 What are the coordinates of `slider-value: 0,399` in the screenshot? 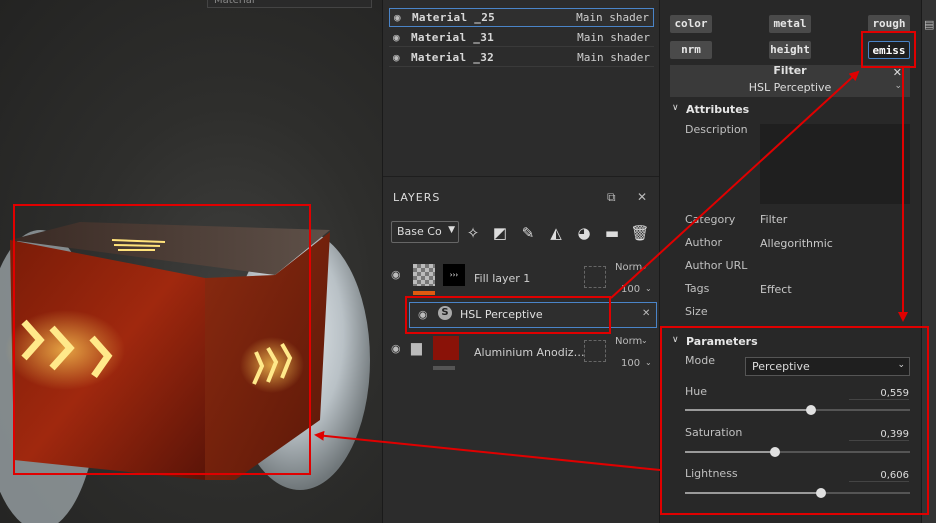 It's located at (879, 435).